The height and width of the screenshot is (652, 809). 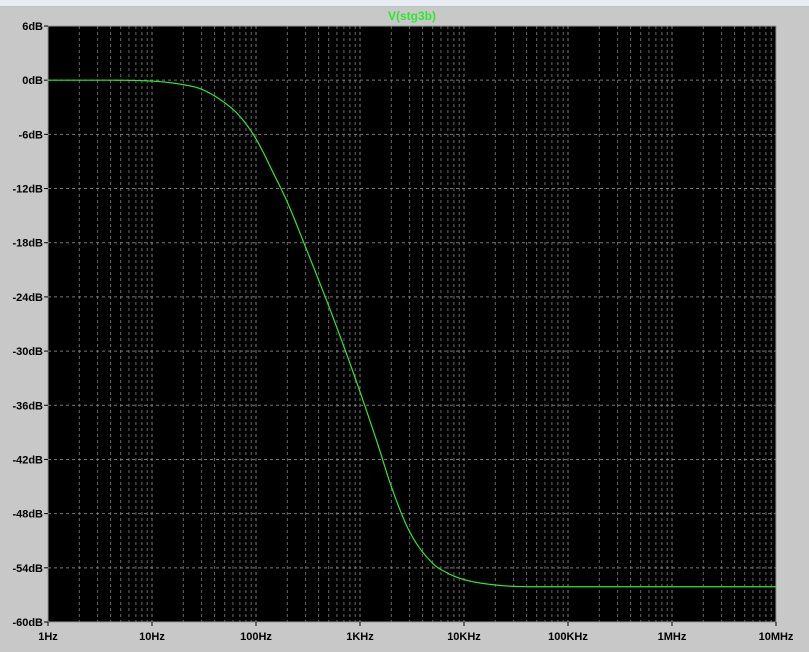 I want to click on y-tick-label: -36dB, so click(x=27, y=406).